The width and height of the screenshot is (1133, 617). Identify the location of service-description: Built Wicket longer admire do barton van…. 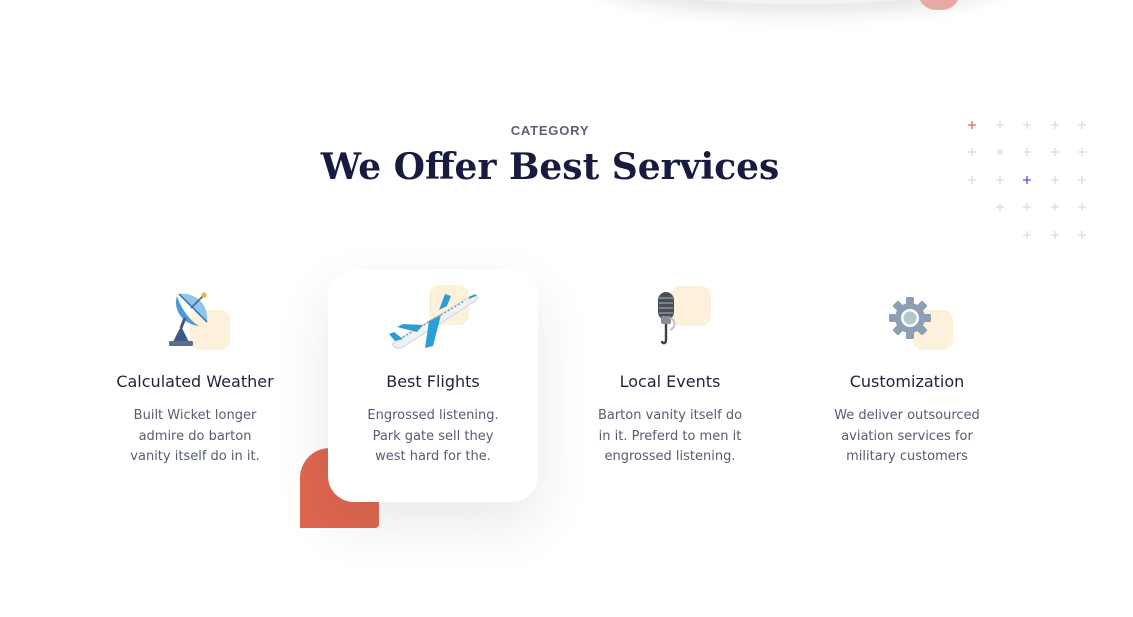
(195, 436).